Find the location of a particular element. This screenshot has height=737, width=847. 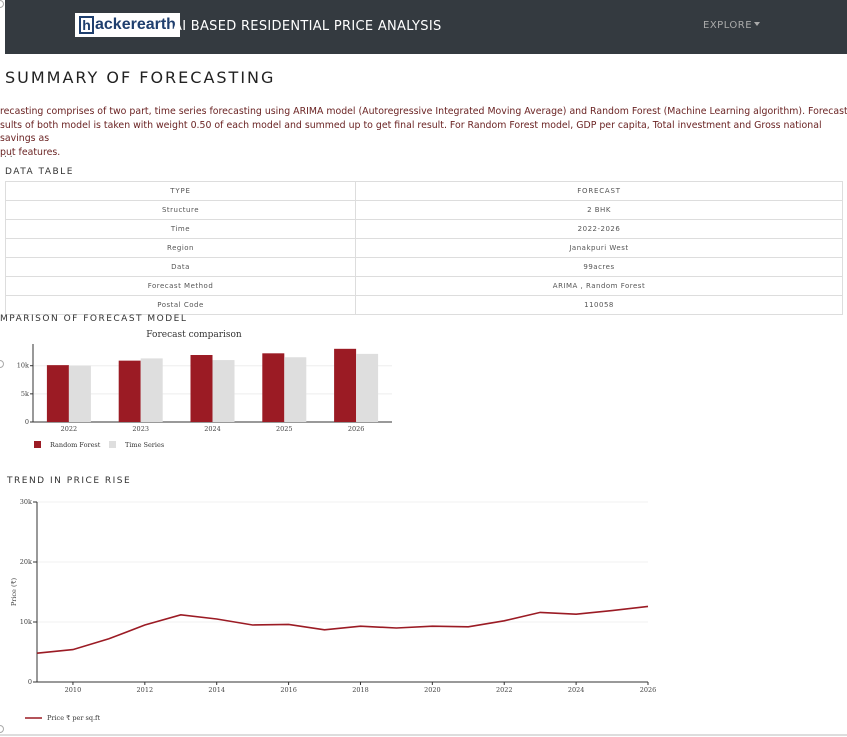

table-header-forecast: FORECAST is located at coordinates (599, 191).